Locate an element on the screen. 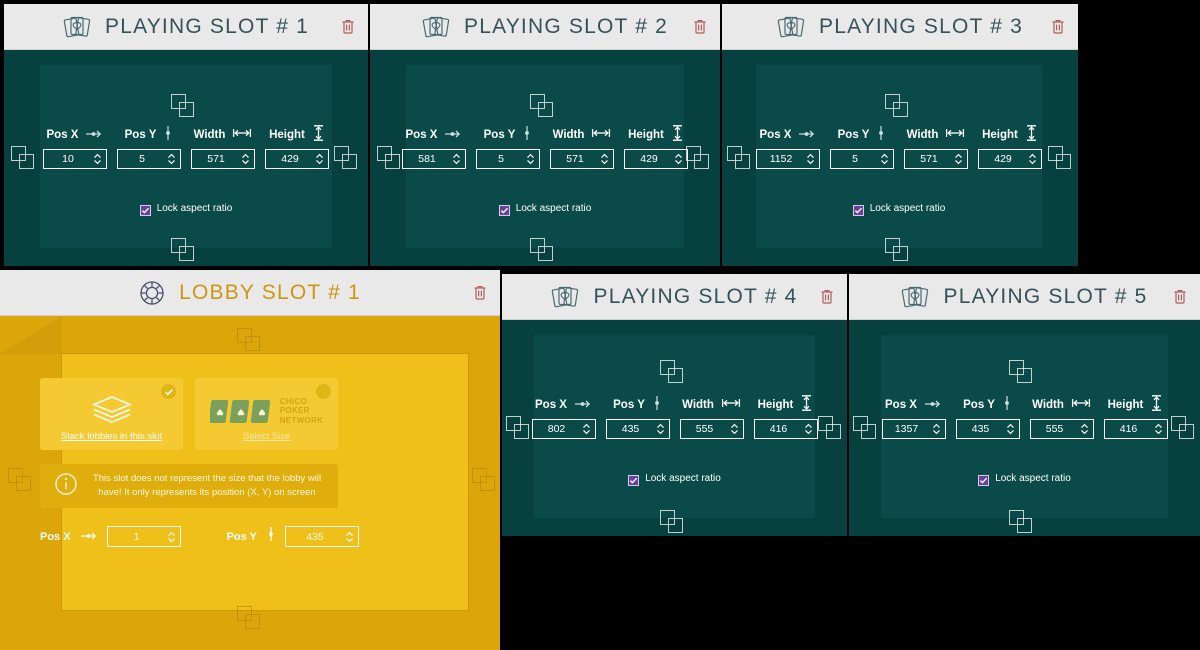  network-size-card: CHICO POKER NETWORK Select Size is located at coordinates (266, 414).